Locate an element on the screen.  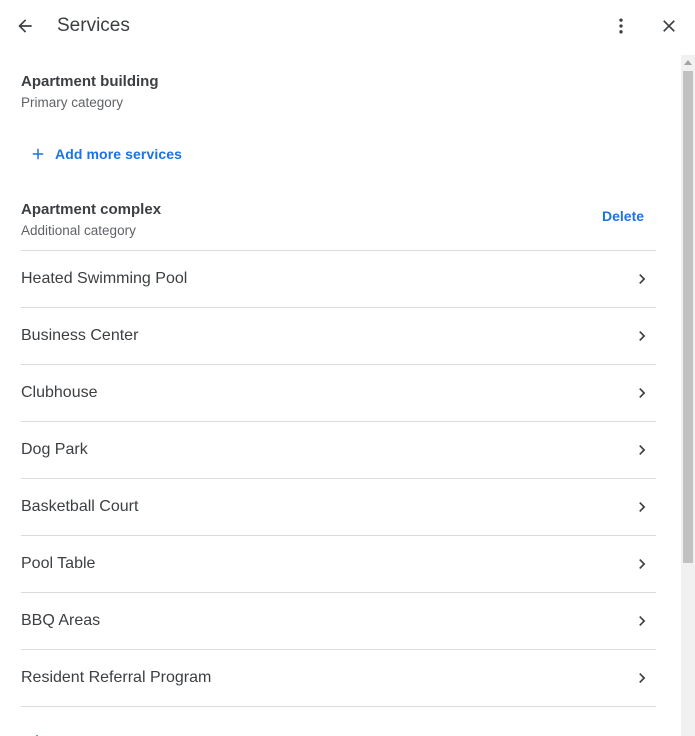
service-row-business-center: Business Center is located at coordinates (338, 335).